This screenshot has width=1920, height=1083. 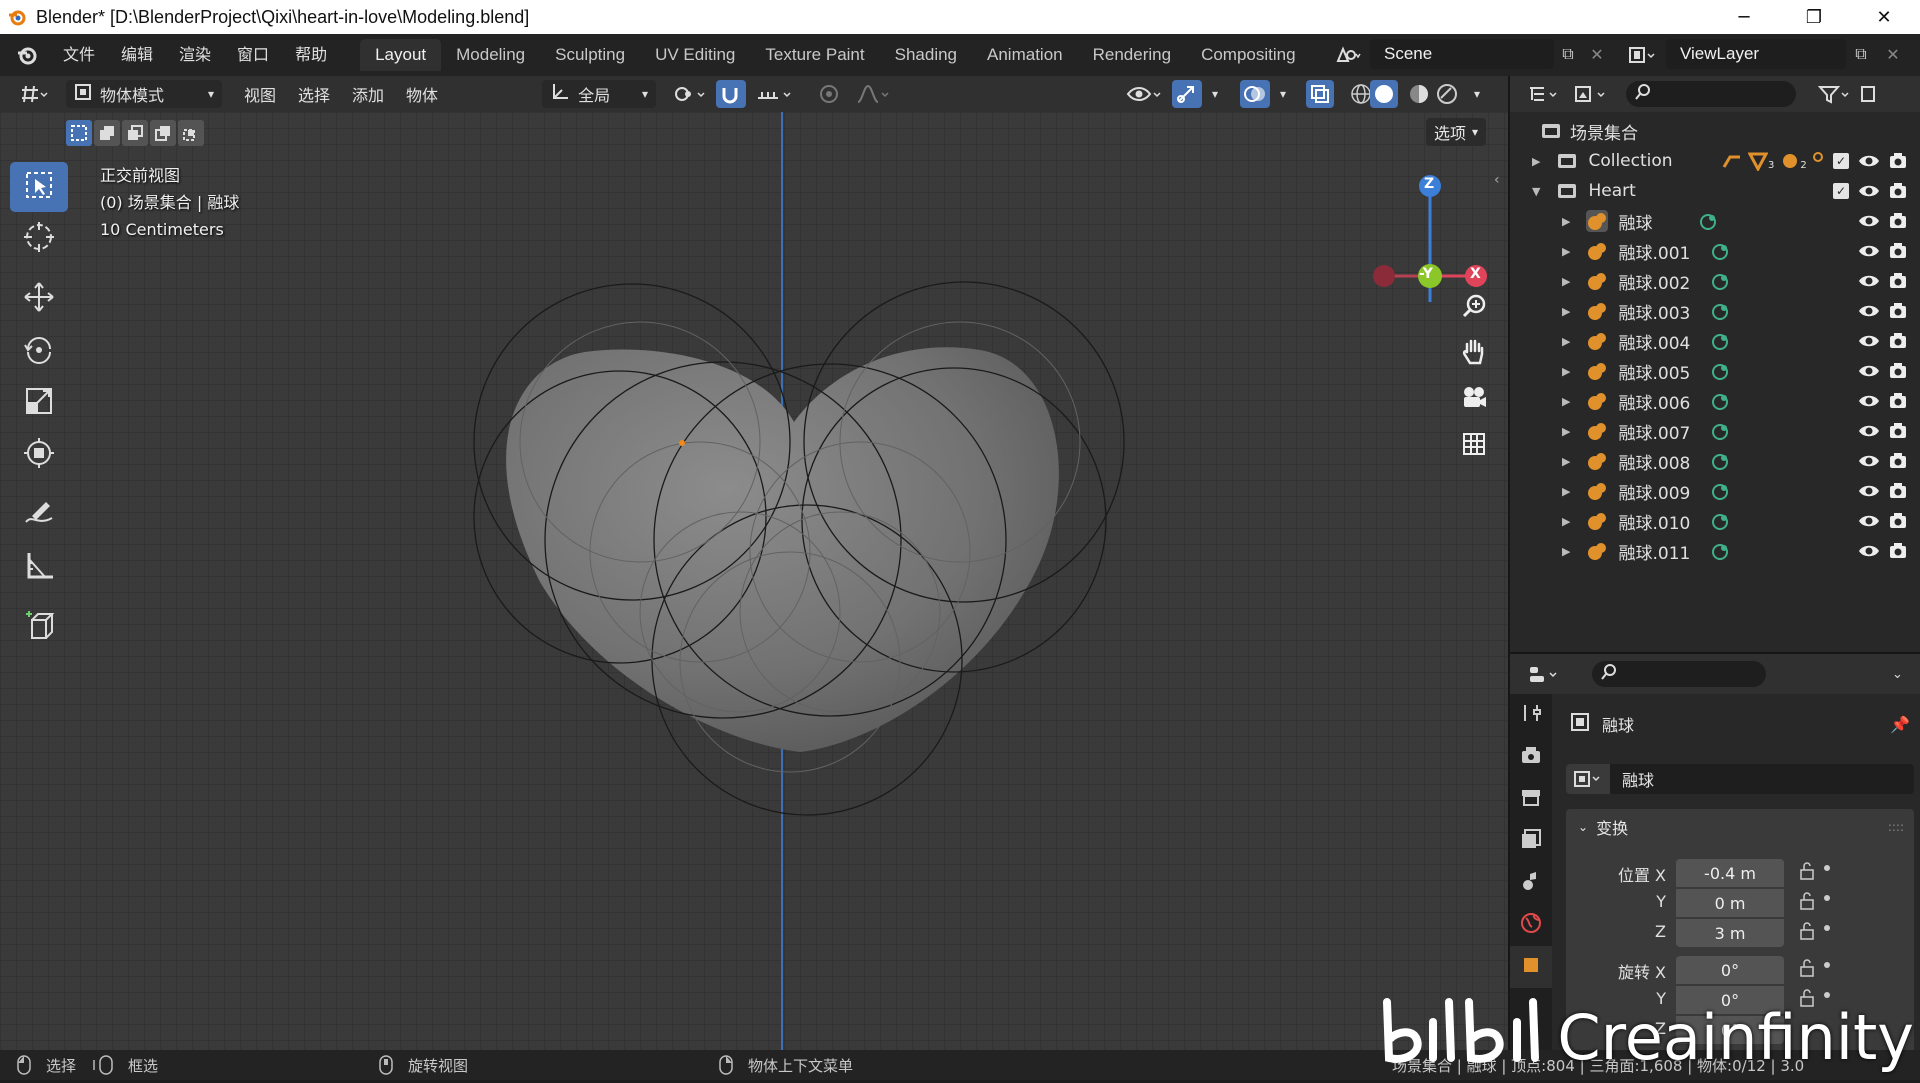 What do you see at coordinates (1597, 54) in the screenshot?
I see `remove-scene-icon: ✕` at bounding box center [1597, 54].